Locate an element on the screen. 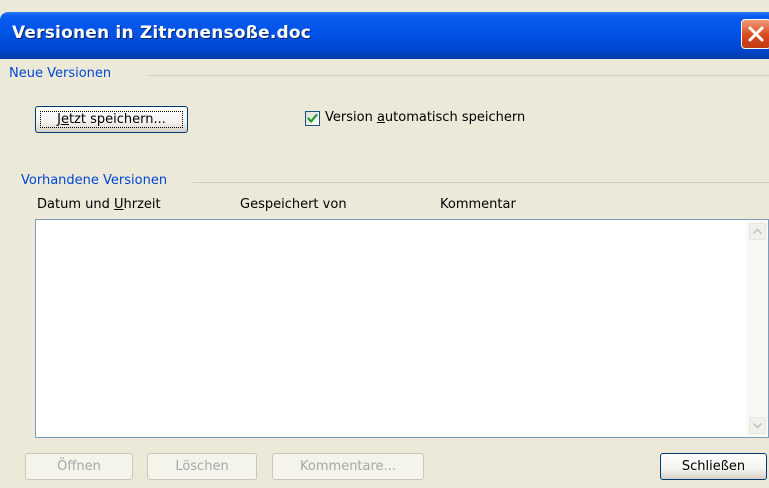 Image resolution: width=769 pixels, height=488 pixels. autosave-label: Version automatisch speichern is located at coordinates (425, 117).